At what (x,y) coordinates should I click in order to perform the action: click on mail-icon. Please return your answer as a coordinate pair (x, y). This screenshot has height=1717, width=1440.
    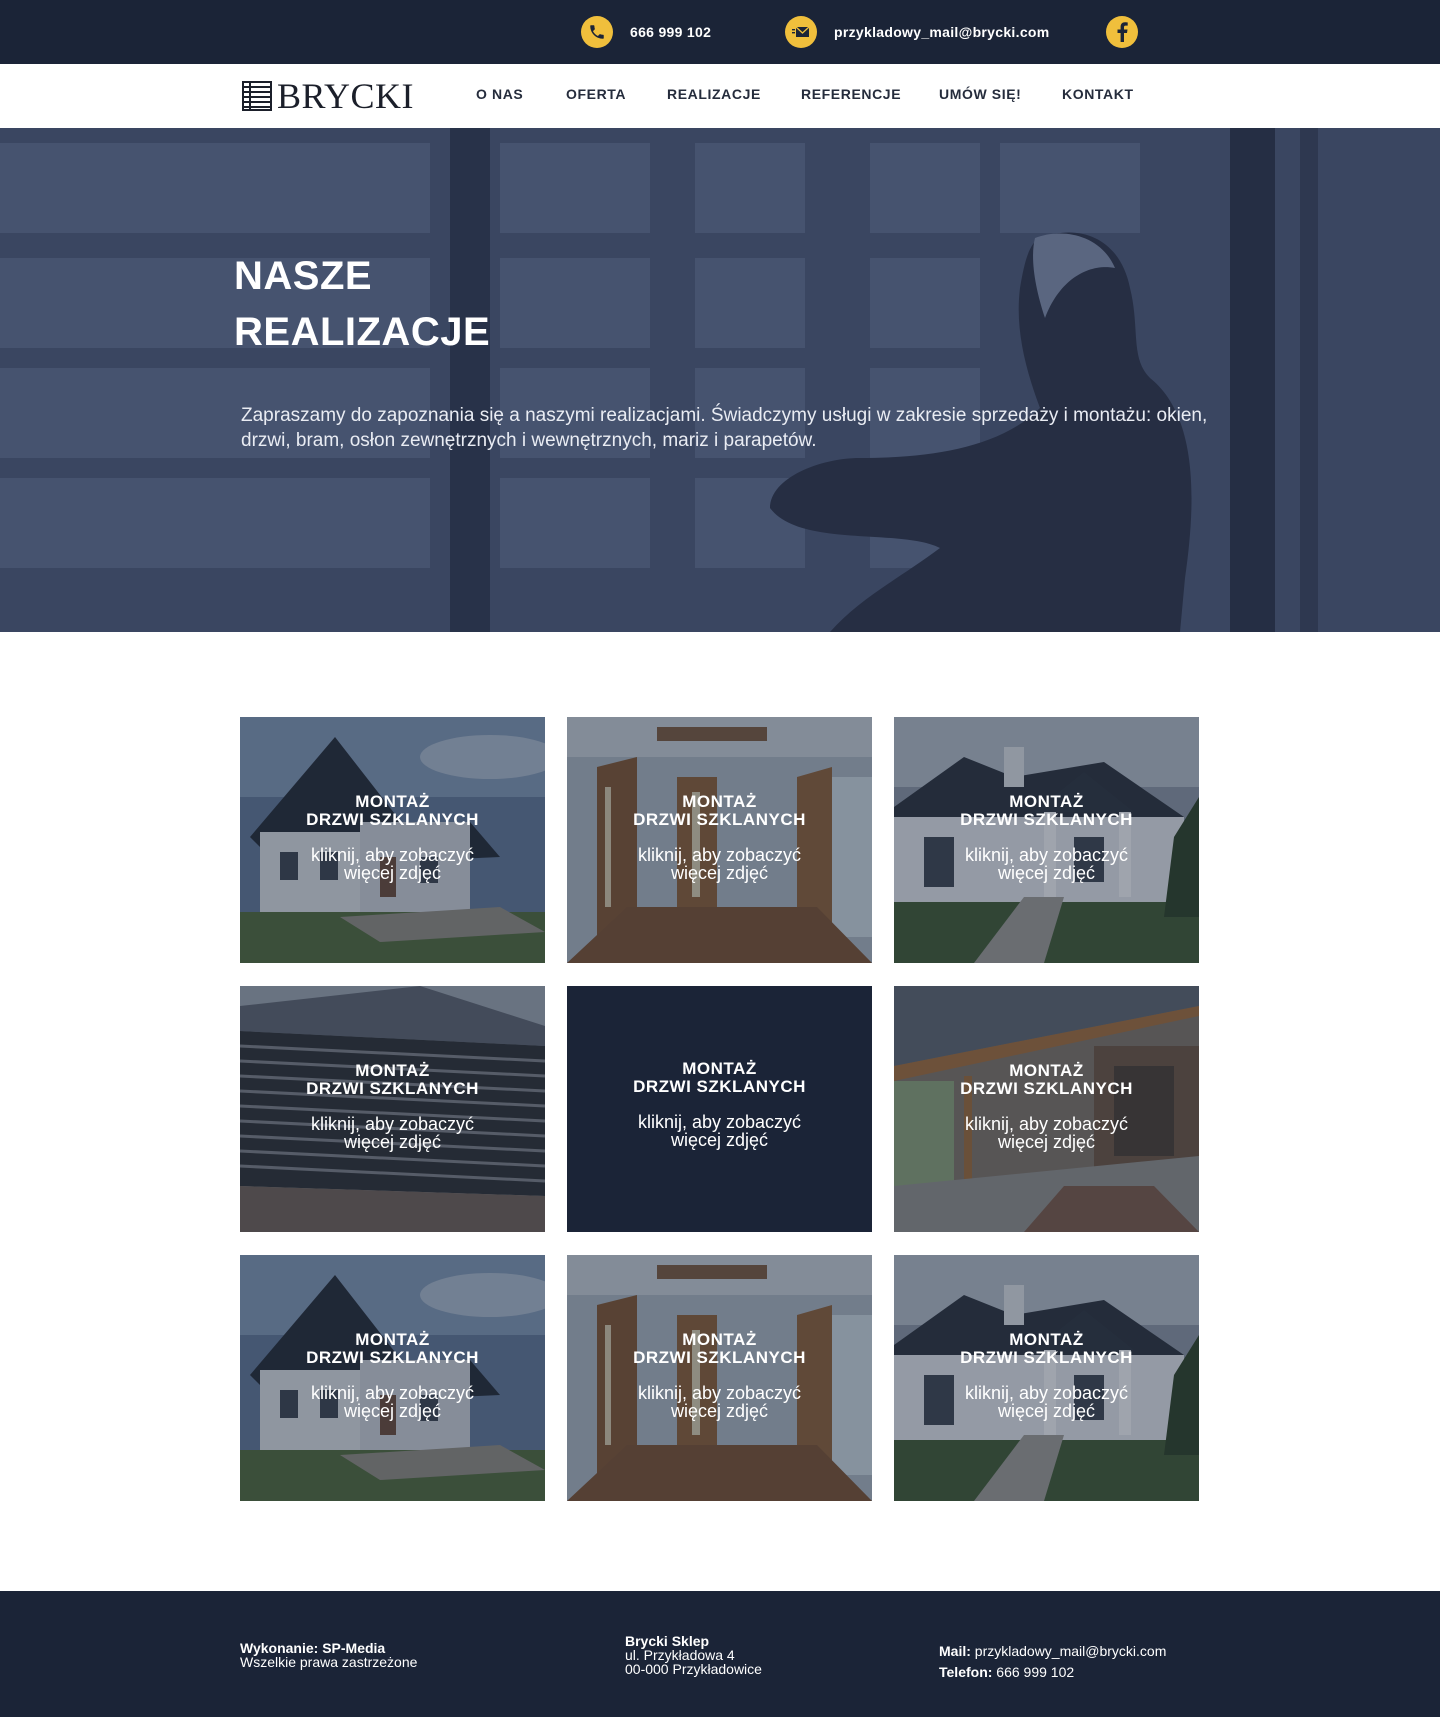
    Looking at the image, I should click on (801, 32).